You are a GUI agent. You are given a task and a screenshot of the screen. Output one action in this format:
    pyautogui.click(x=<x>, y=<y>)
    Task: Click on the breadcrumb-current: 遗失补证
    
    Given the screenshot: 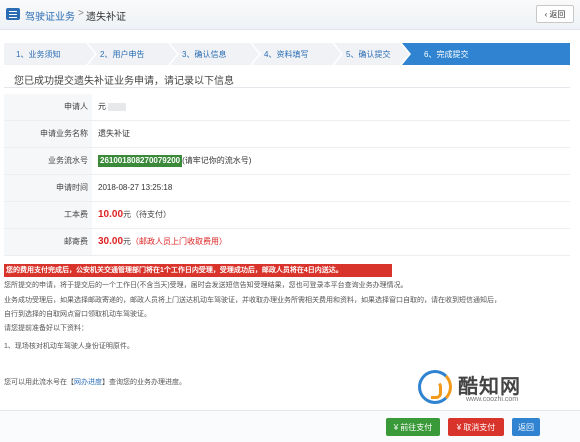 What is the action you would take?
    pyautogui.click(x=106, y=17)
    